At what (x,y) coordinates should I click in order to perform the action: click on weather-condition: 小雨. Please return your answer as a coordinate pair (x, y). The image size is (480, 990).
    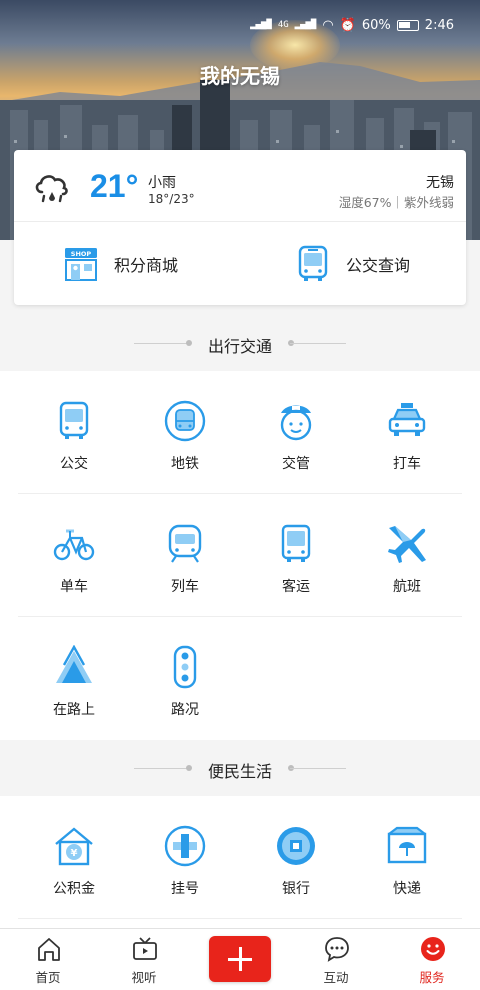
    Looking at the image, I should click on (162, 183).